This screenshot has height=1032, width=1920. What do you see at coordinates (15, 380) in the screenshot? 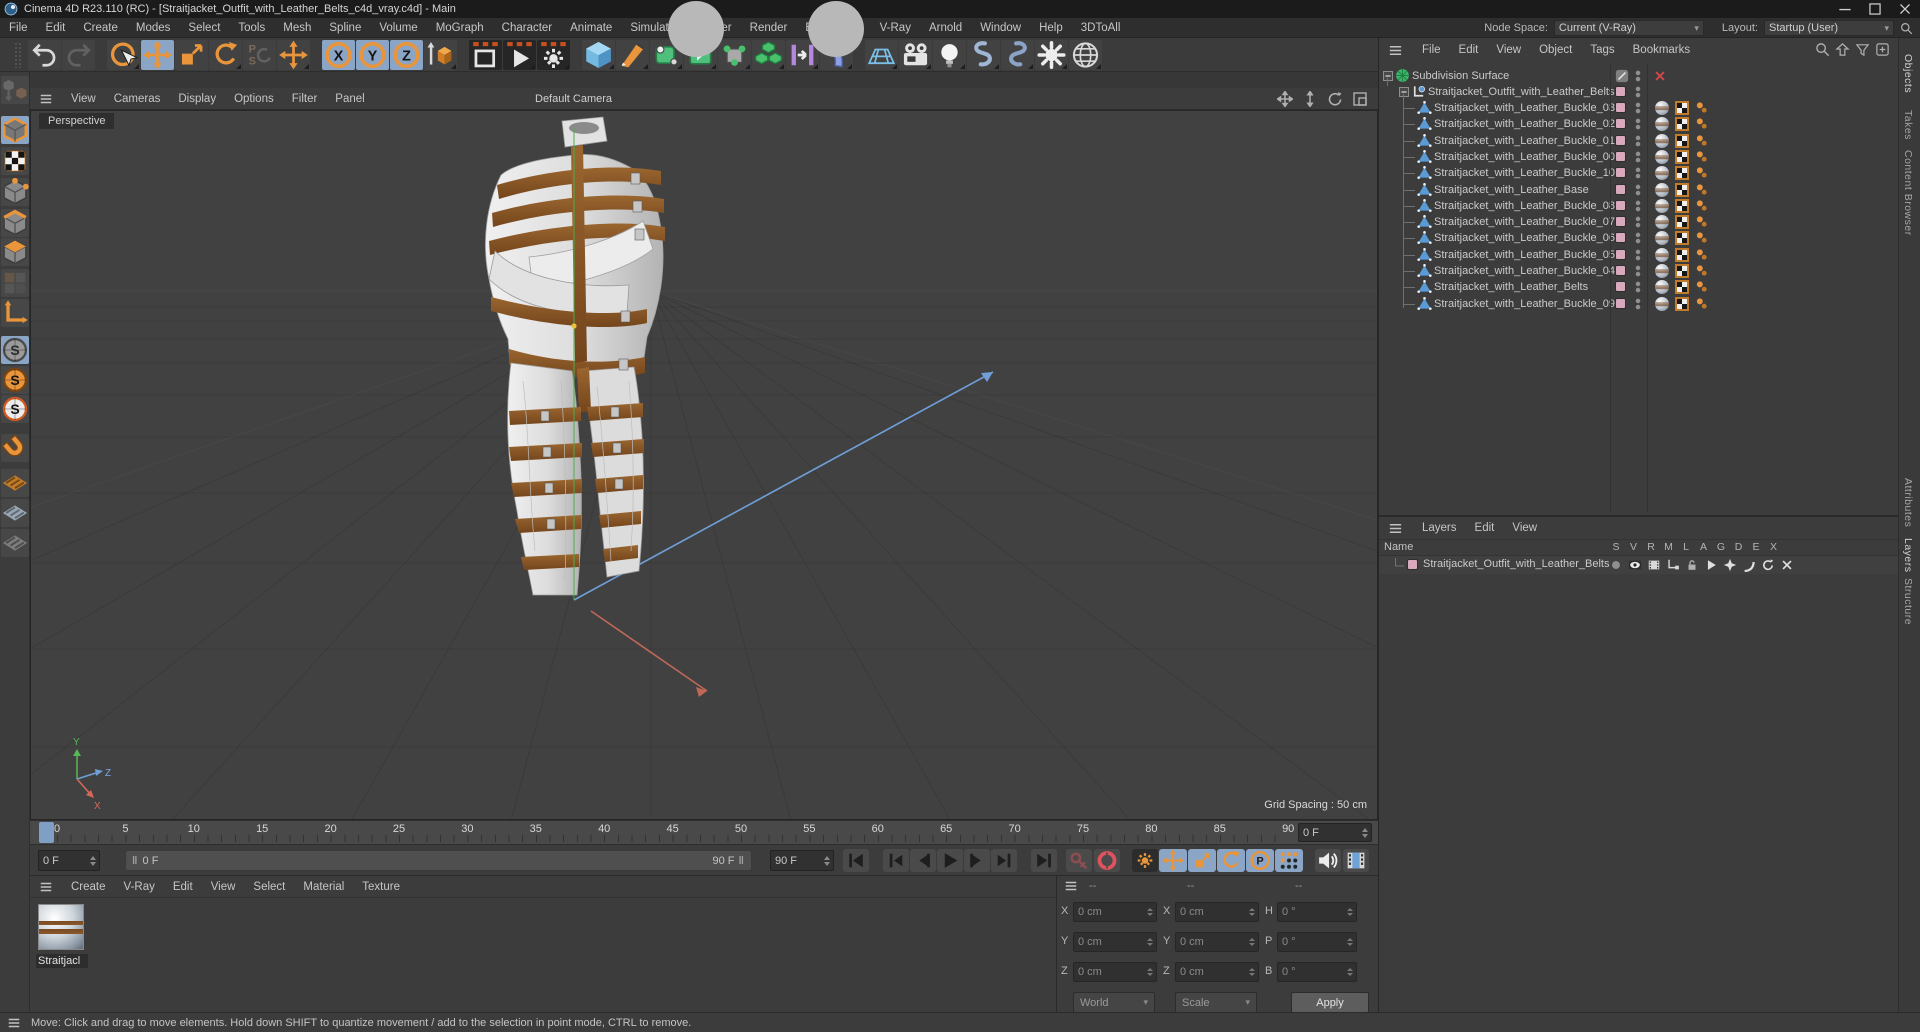
I see `snap-2d-icon: S` at bounding box center [15, 380].